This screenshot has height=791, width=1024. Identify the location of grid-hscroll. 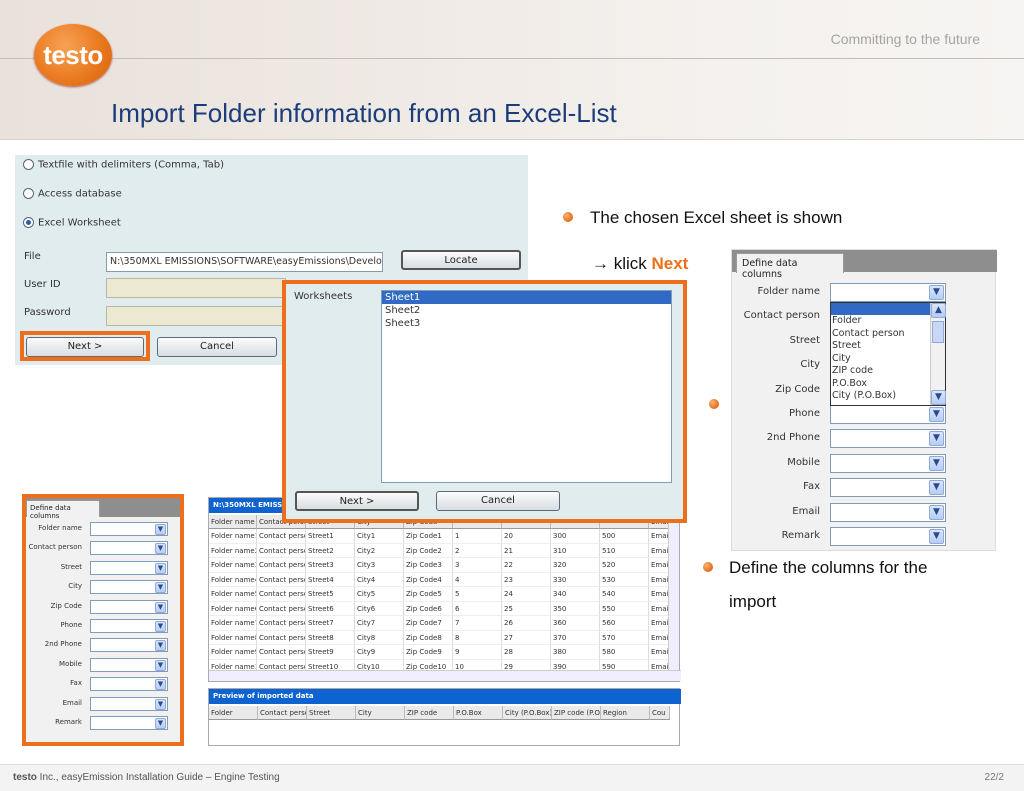
(445, 675).